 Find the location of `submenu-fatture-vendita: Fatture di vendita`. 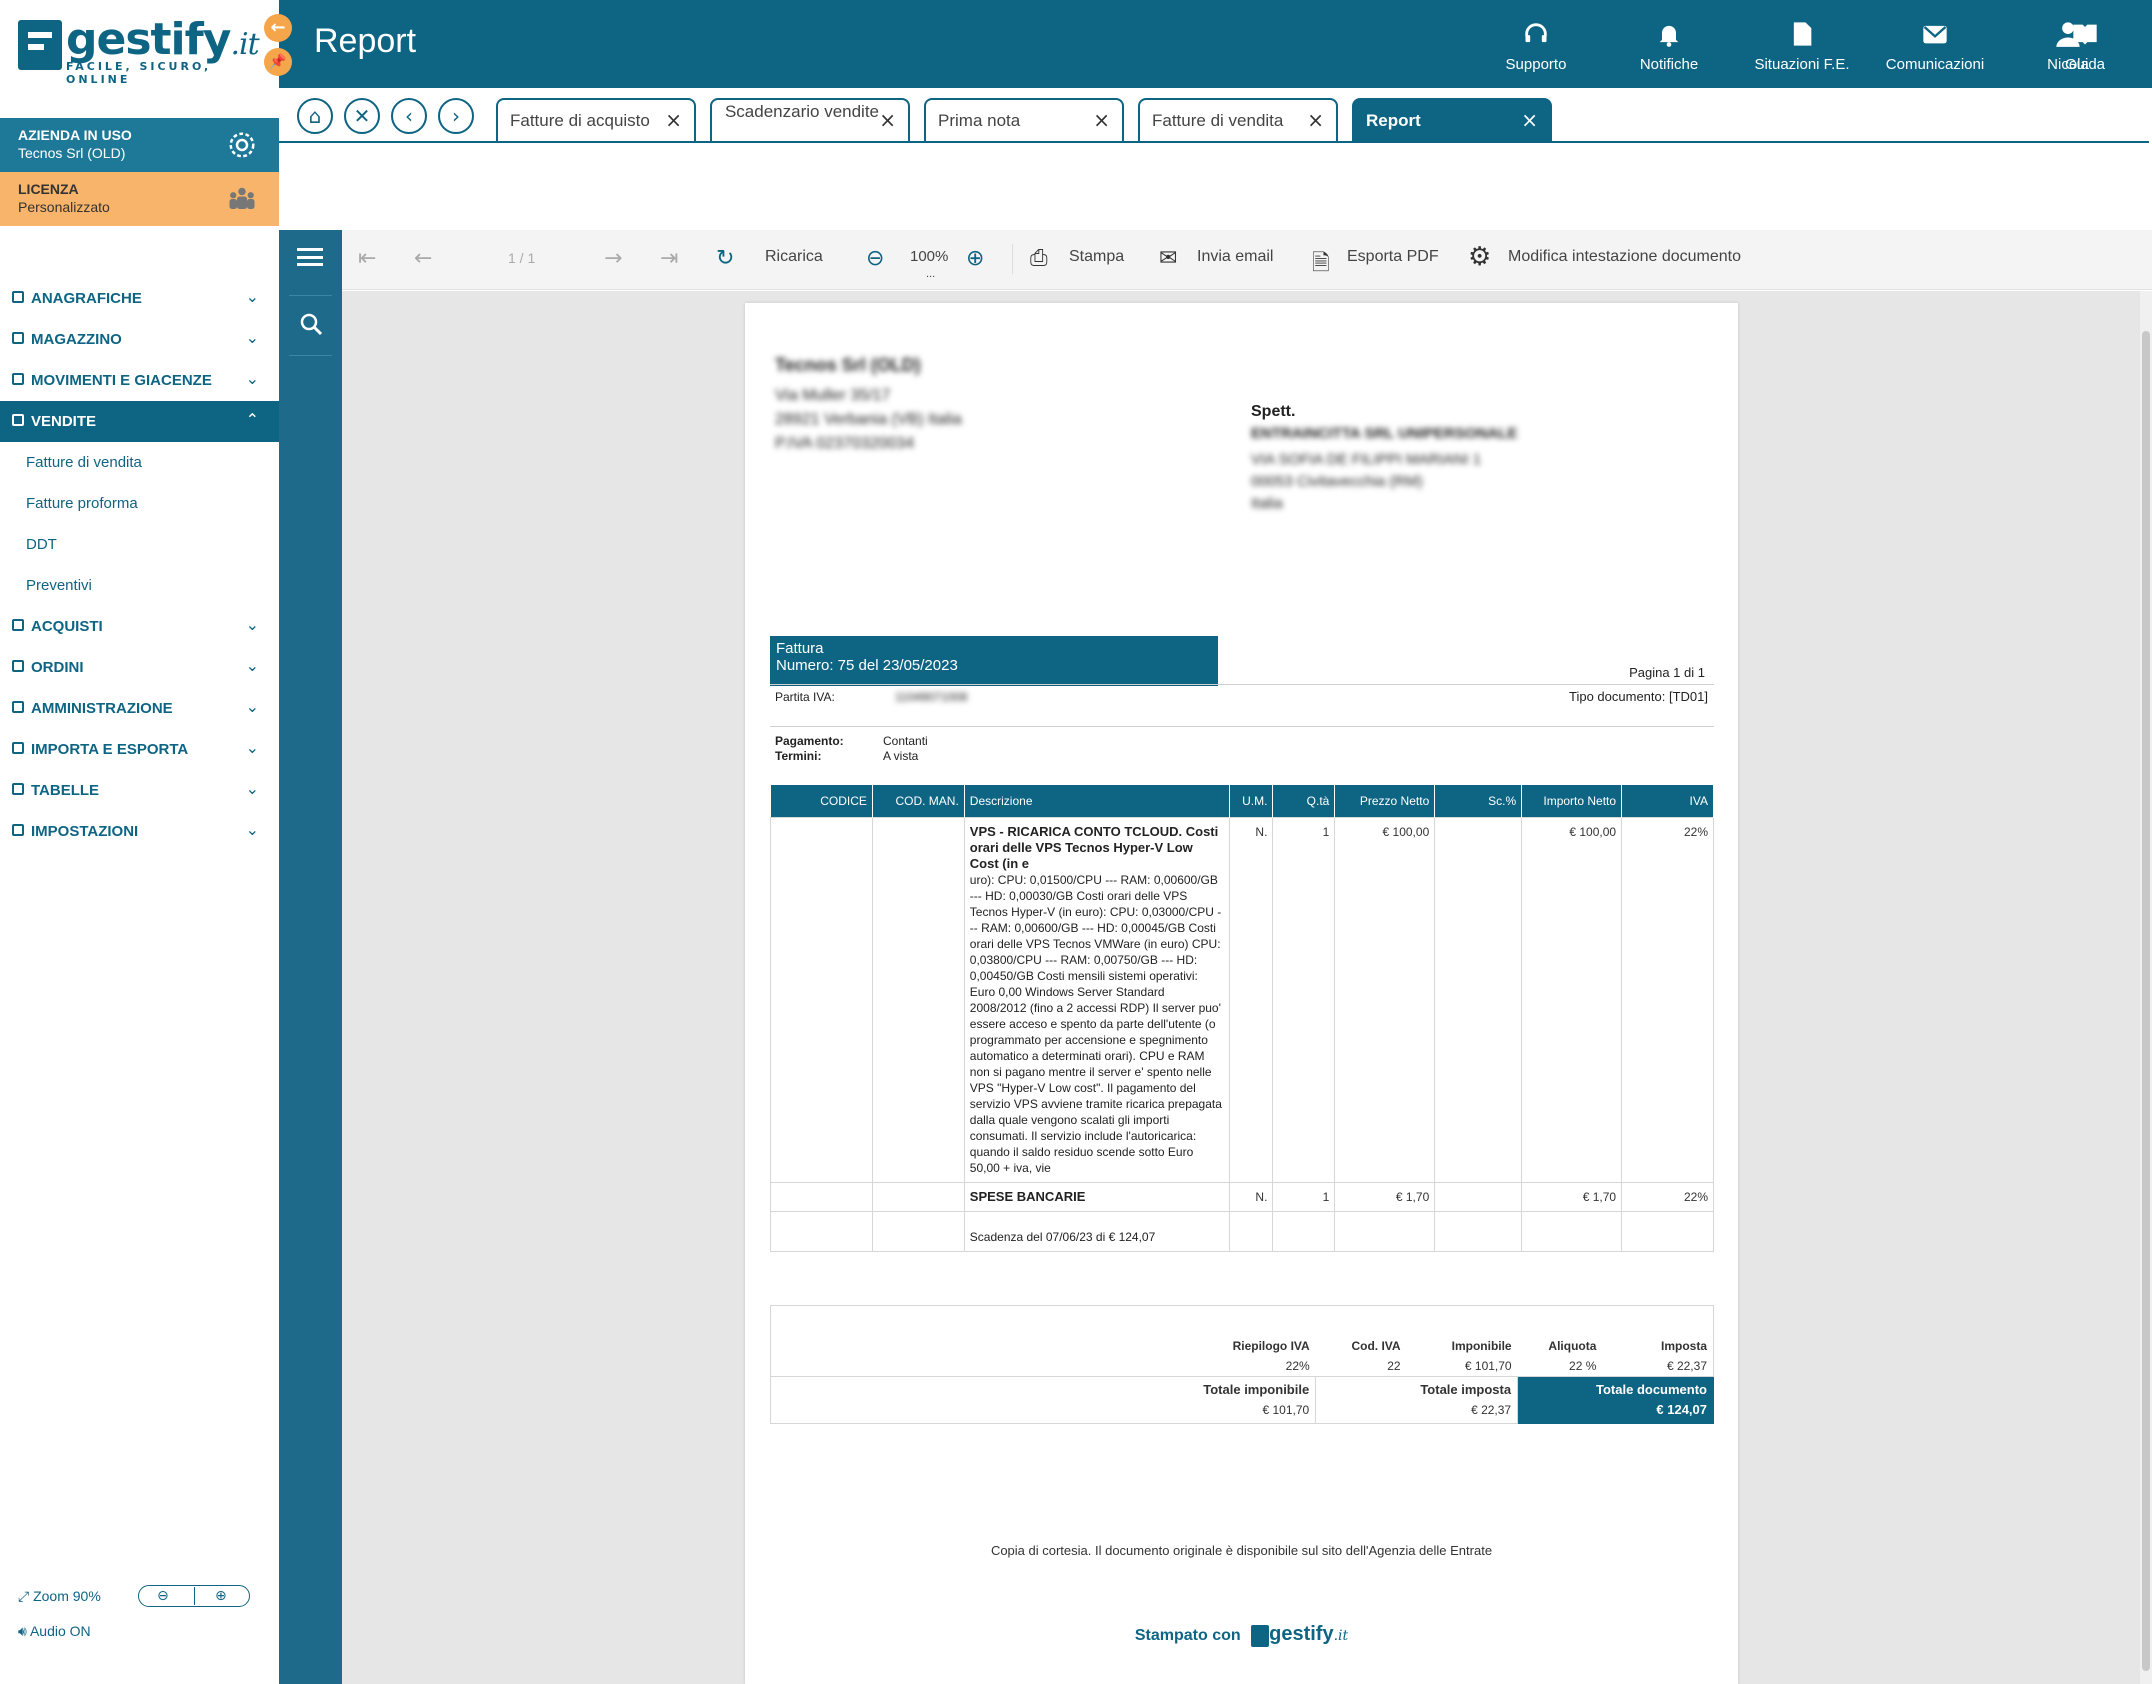

submenu-fatture-vendita: Fatture di vendita is located at coordinates (139, 462).